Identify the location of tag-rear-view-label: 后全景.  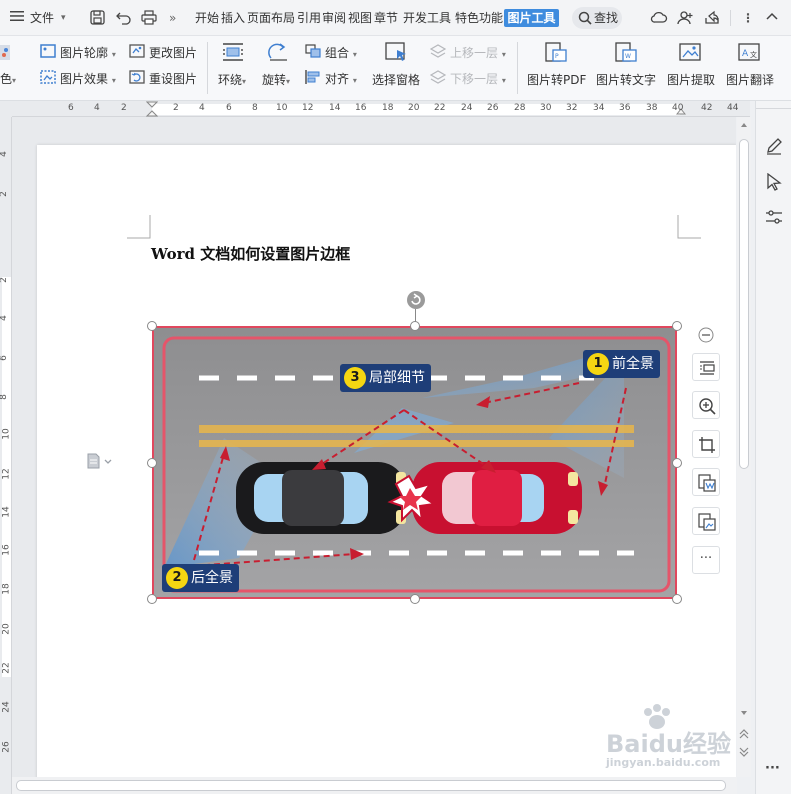
(212, 578).